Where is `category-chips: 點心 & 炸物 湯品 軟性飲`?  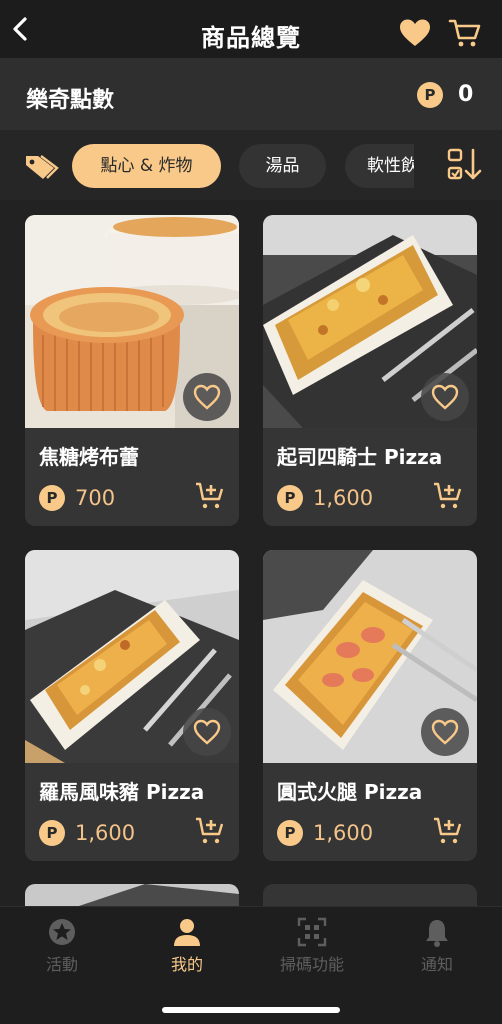
category-chips: 點心 & 炸物 湯品 軟性飲 is located at coordinates (243, 166).